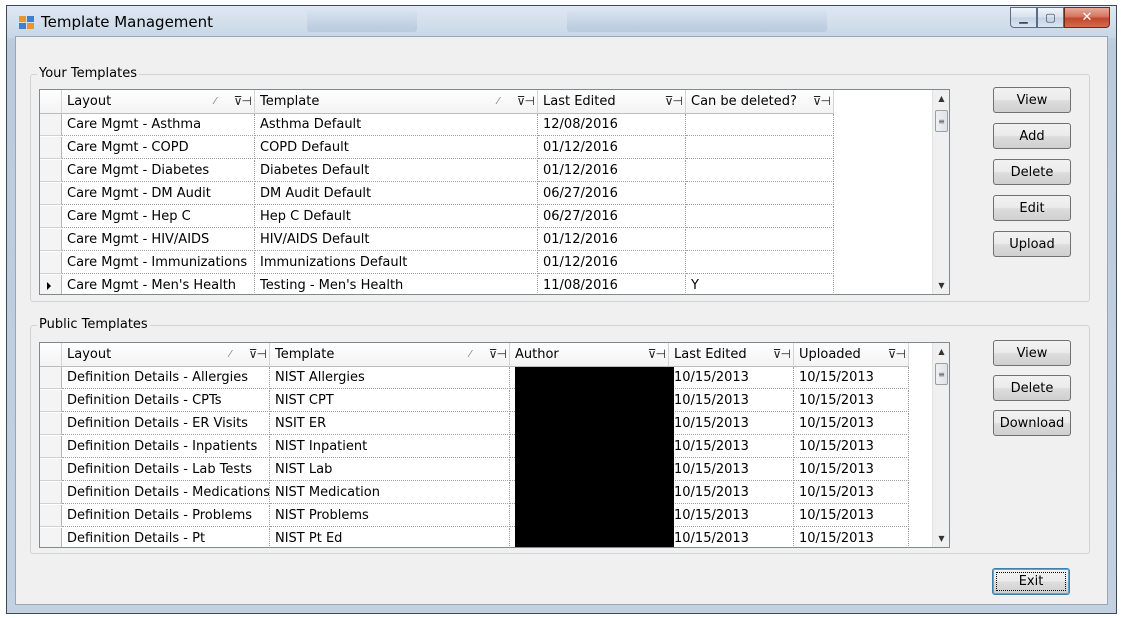 This screenshot has height=618, width=1121. What do you see at coordinates (760, 284) in the screenshot?
I see `cell-can-delete: Y` at bounding box center [760, 284].